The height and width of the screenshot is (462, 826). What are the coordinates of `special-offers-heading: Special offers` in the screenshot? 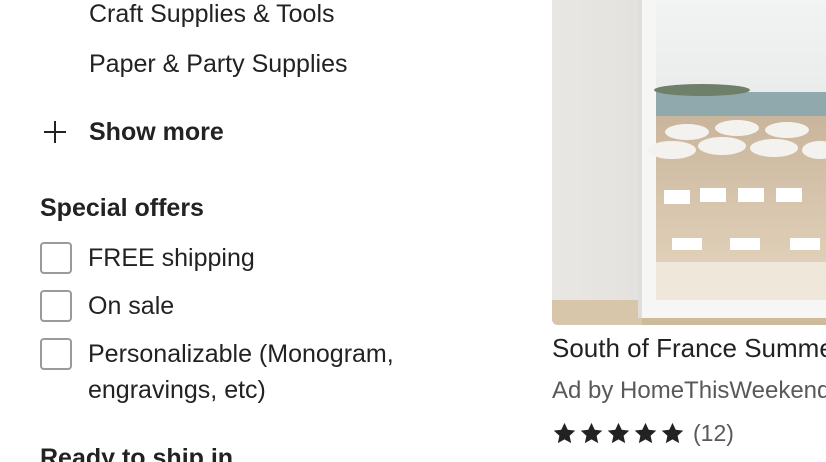 It's located at (122, 208).